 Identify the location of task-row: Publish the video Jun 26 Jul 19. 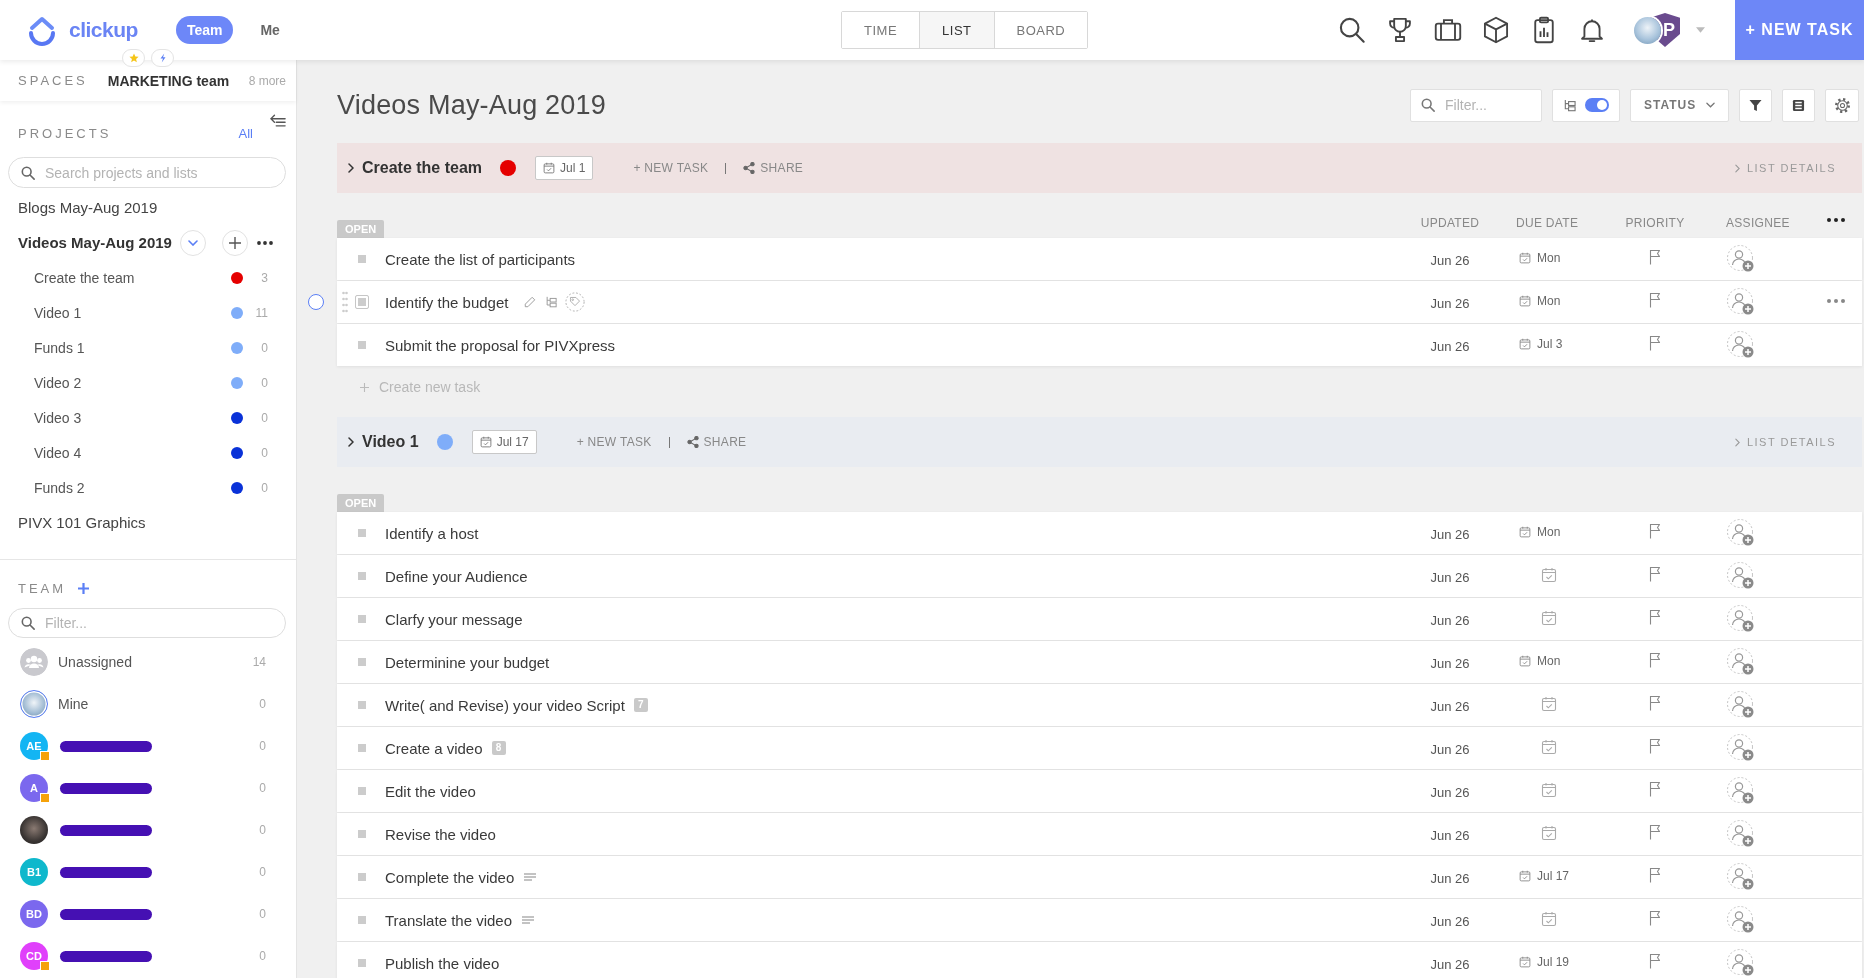
(1099, 960).